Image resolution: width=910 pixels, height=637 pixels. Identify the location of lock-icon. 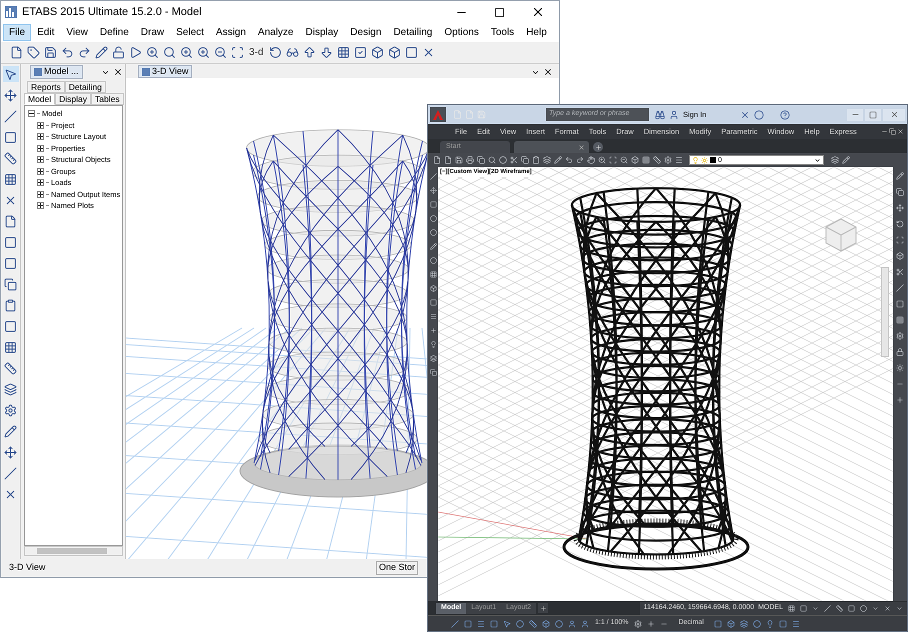
(900, 352).